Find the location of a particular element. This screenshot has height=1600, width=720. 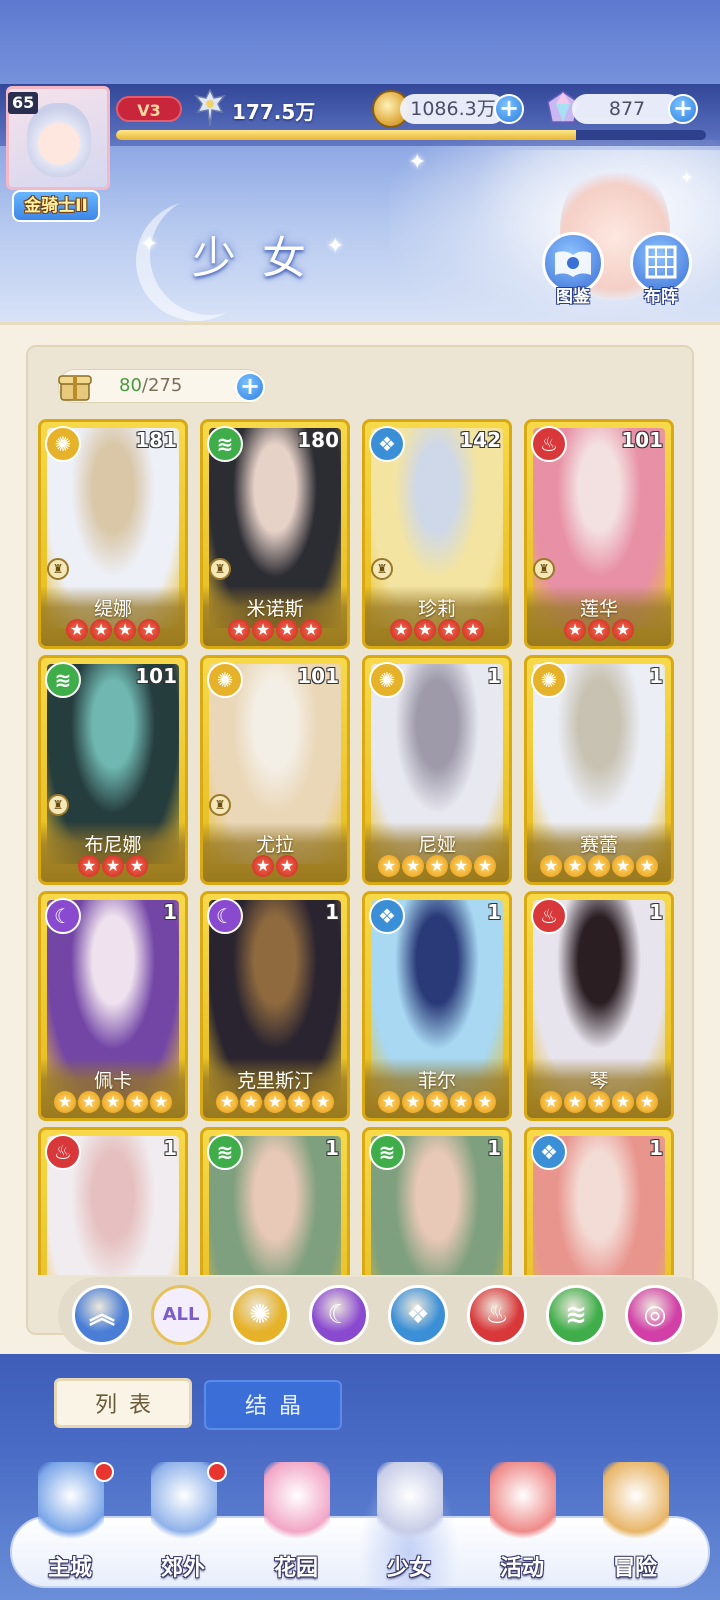

girl-card: ✺ 101 ♜ 尤拉 ★ ★ is located at coordinates (275, 770).